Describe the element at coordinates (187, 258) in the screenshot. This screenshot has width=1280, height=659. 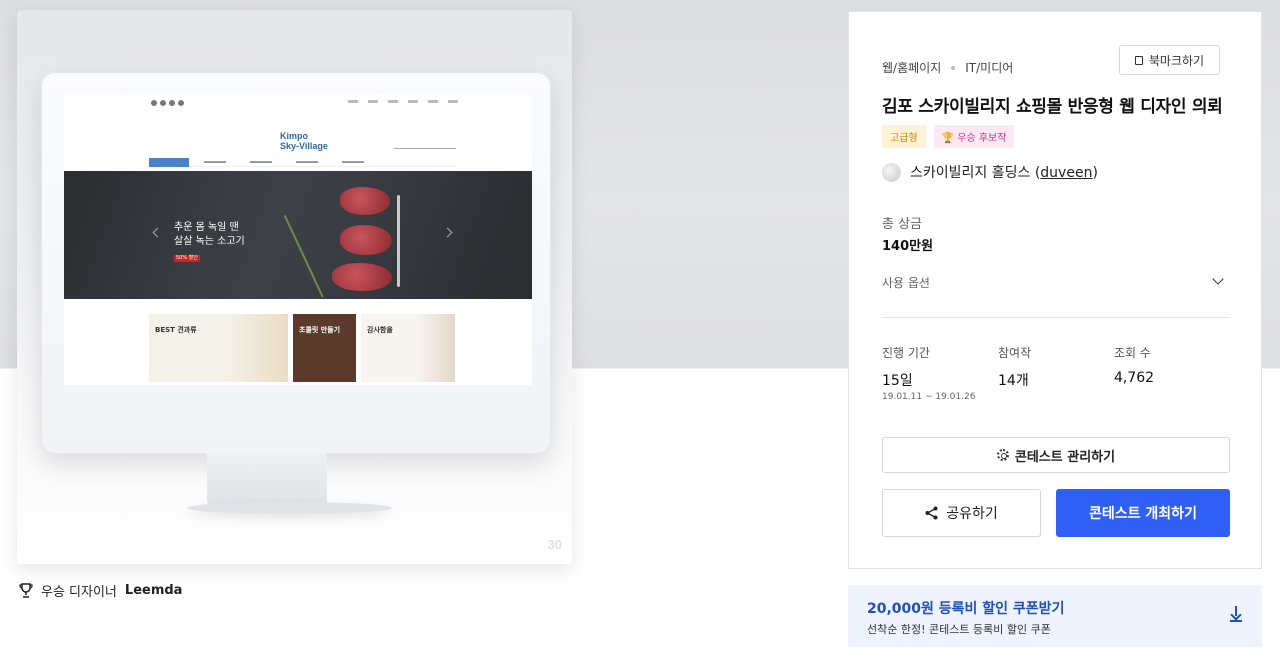
I see `mock-hero-tag: 50% 할인` at that location.